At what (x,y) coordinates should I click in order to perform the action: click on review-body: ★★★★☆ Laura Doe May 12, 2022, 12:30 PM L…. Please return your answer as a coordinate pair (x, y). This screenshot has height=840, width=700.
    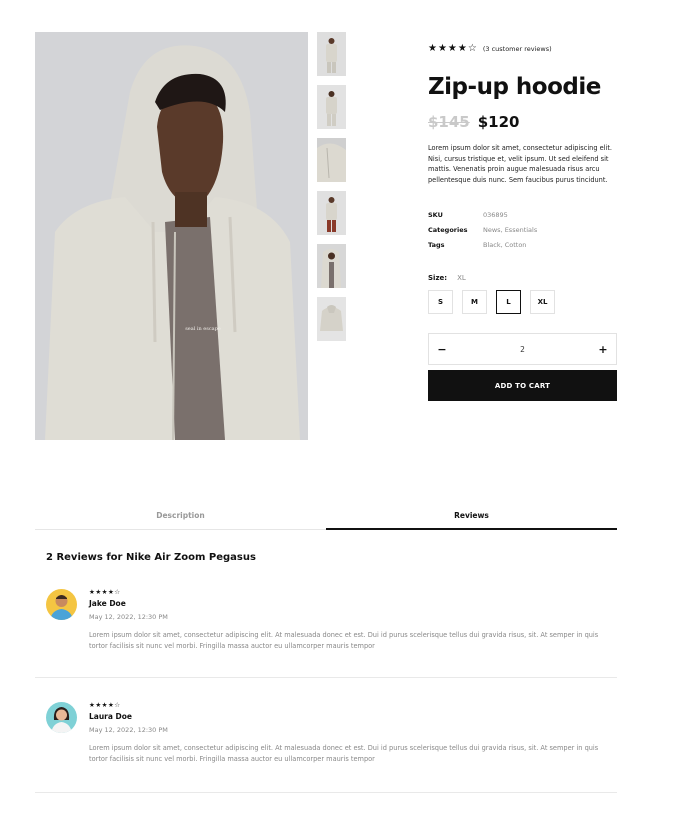
    Looking at the image, I should click on (353, 732).